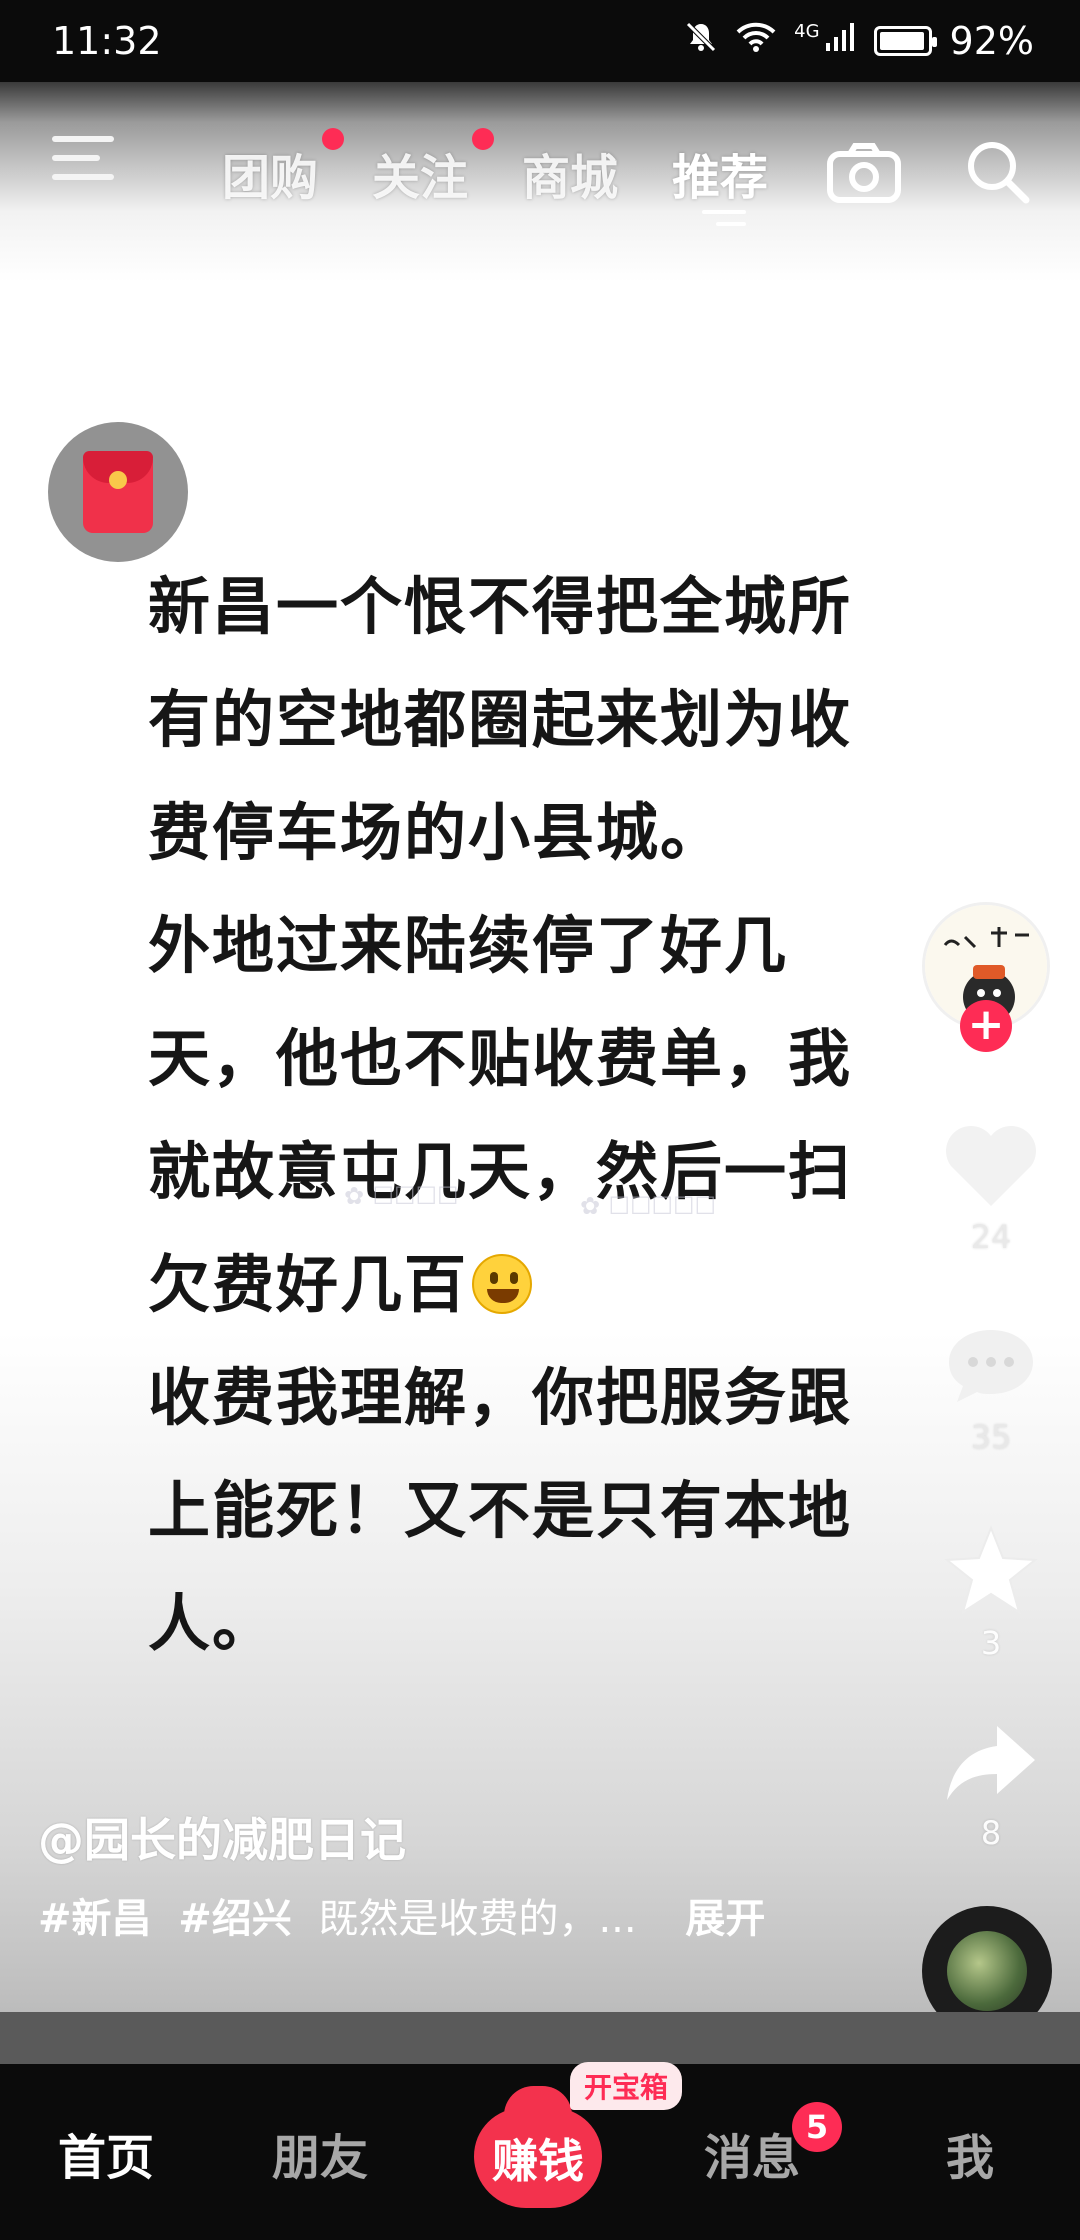 The height and width of the screenshot is (2240, 1080). I want to click on favorite-button: 3, so click(991, 1592).